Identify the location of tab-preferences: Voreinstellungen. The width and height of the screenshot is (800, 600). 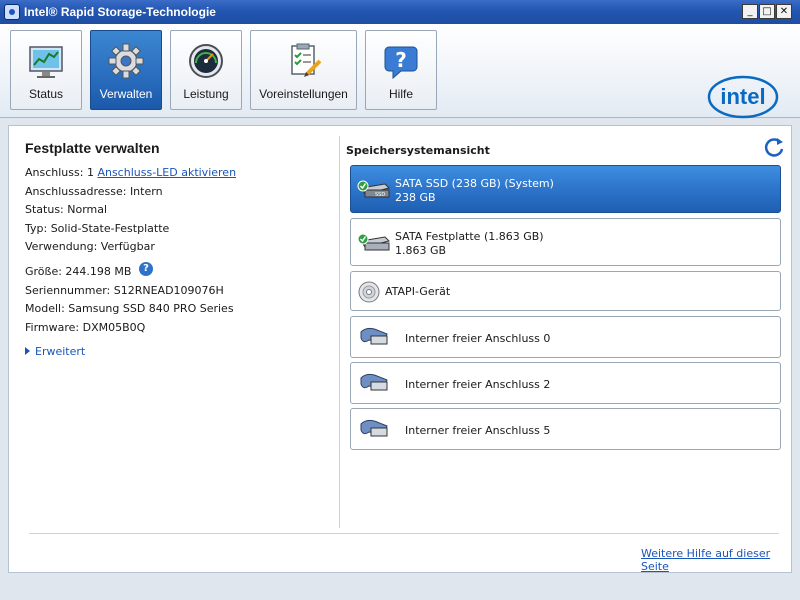
(303, 70).